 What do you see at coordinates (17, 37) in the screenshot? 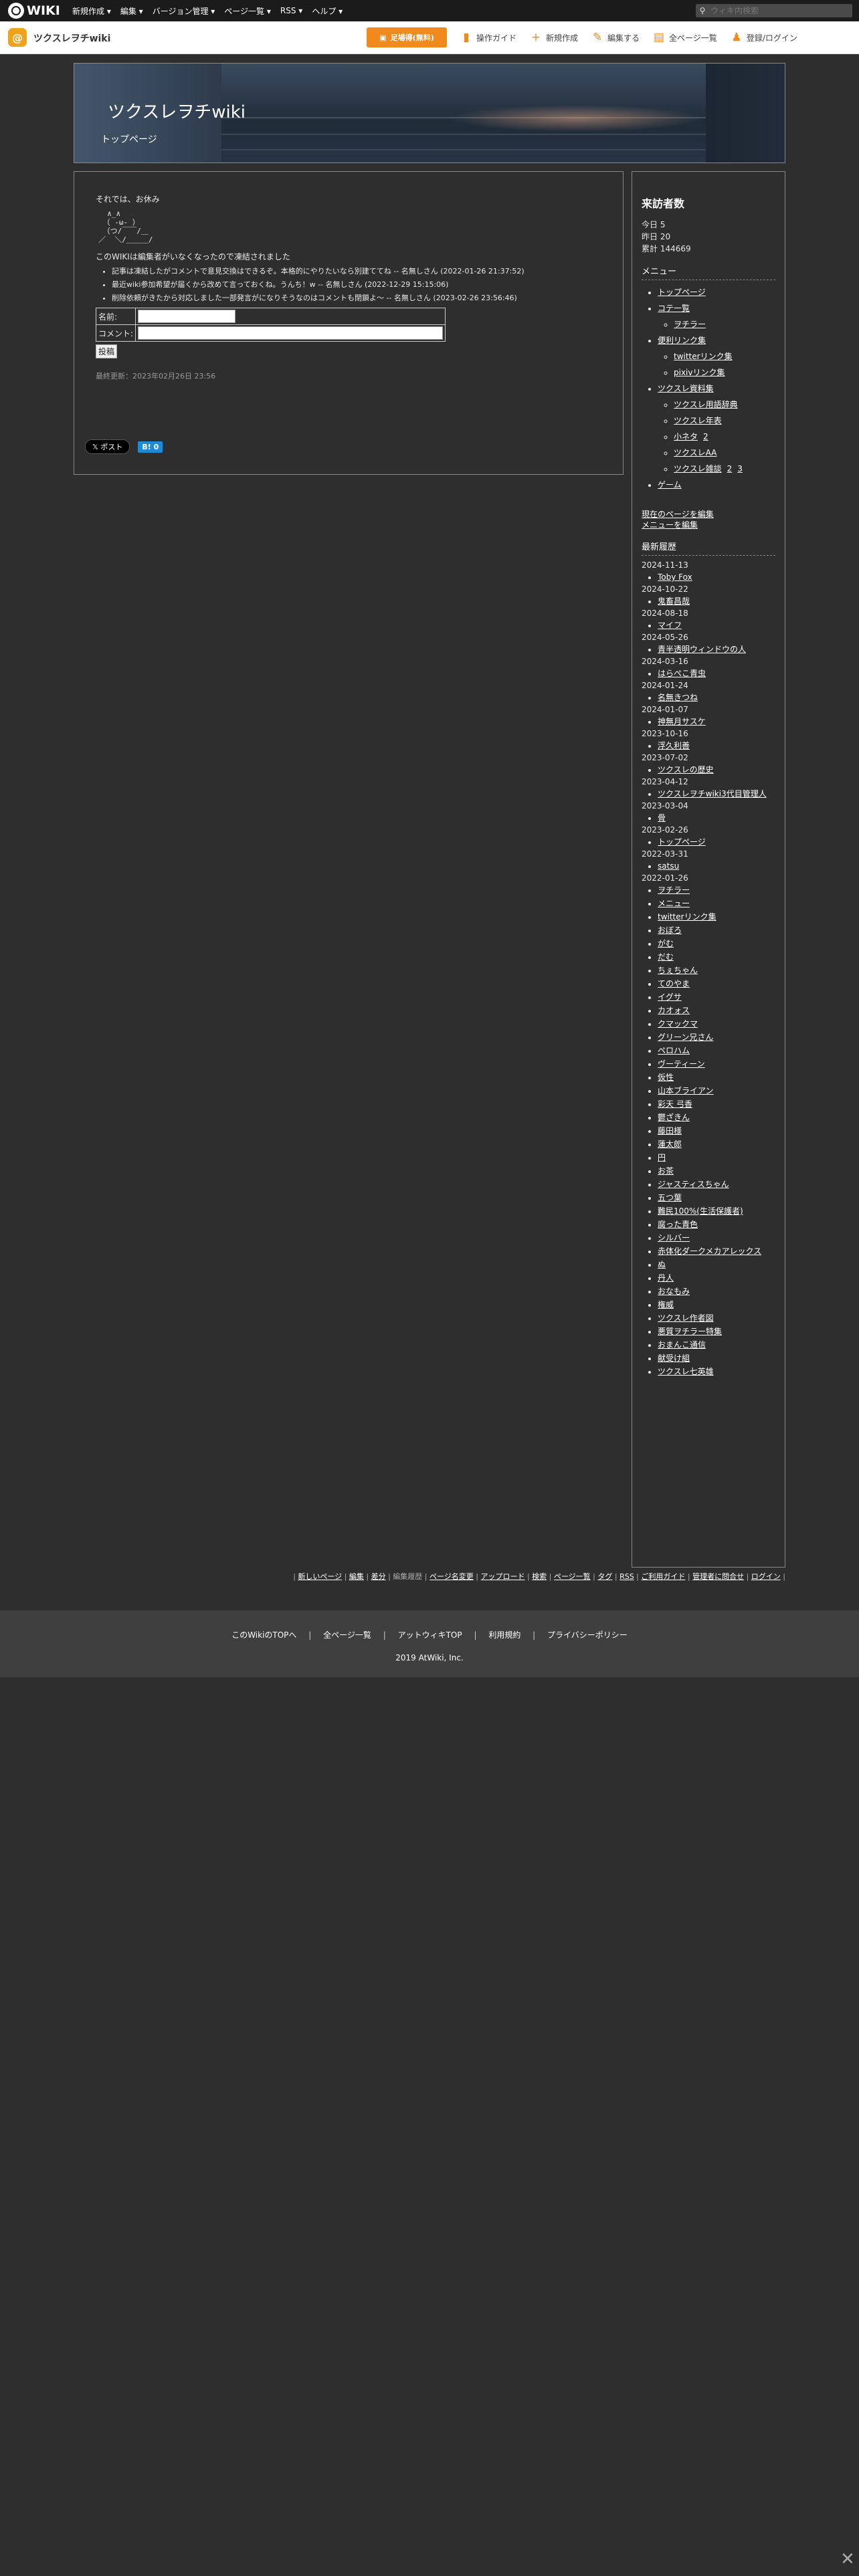
I see `site-logo-icon: @` at bounding box center [17, 37].